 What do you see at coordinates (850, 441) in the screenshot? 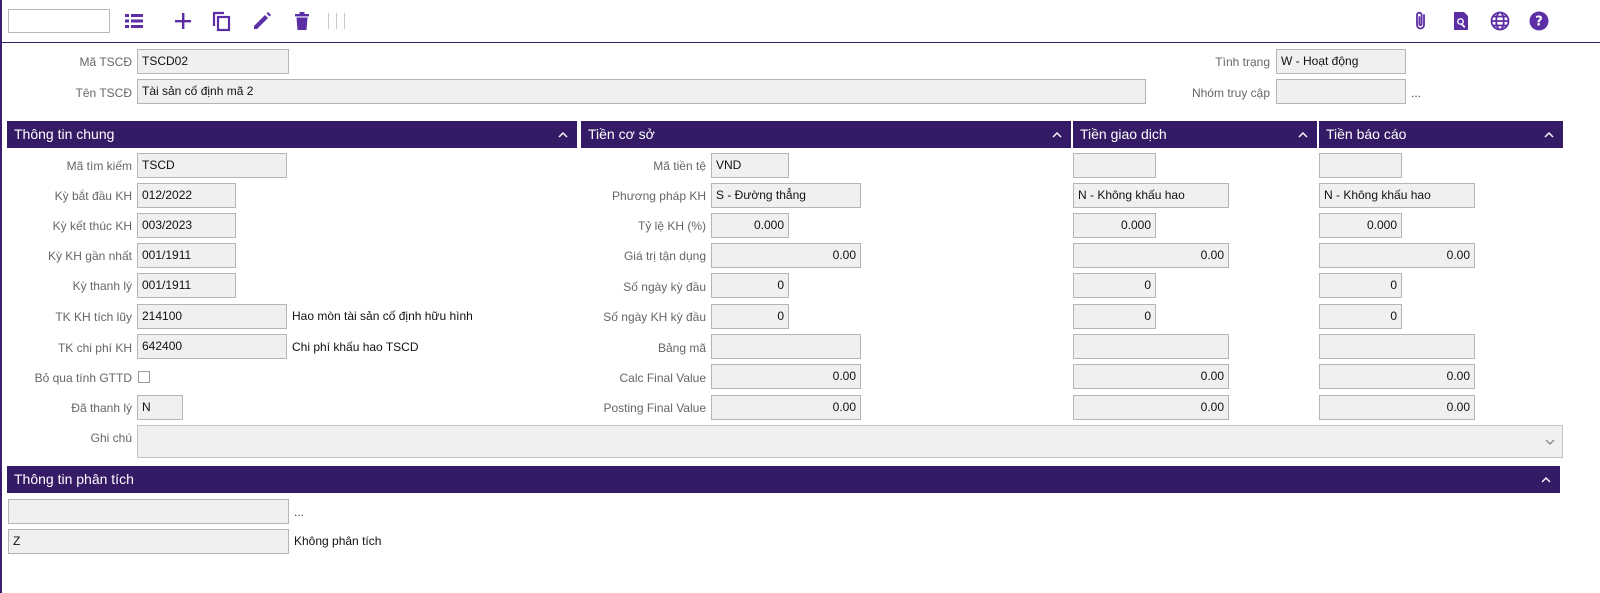
I see `notes-textarea` at bounding box center [850, 441].